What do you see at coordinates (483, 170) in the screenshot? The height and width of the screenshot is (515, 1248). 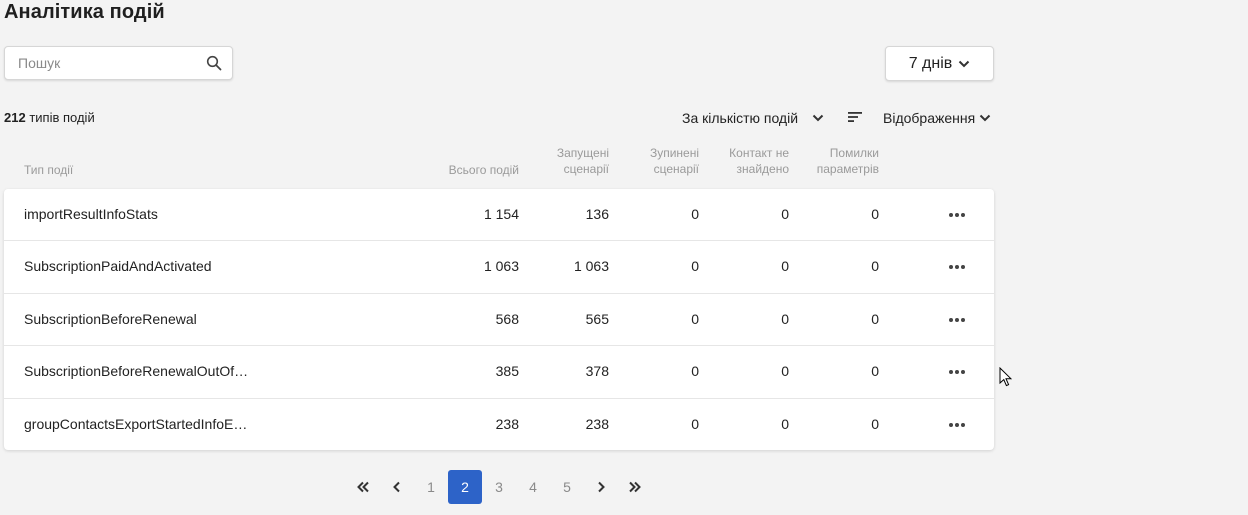 I see `column-header-total: Всього подій` at bounding box center [483, 170].